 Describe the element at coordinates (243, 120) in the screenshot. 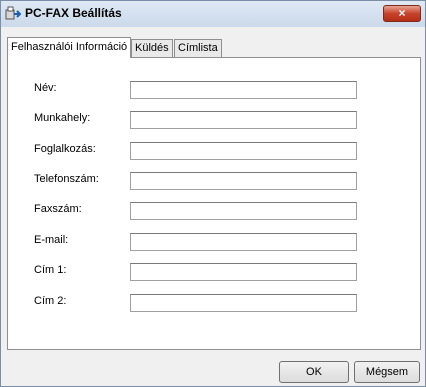

I see `workplace-field` at that location.